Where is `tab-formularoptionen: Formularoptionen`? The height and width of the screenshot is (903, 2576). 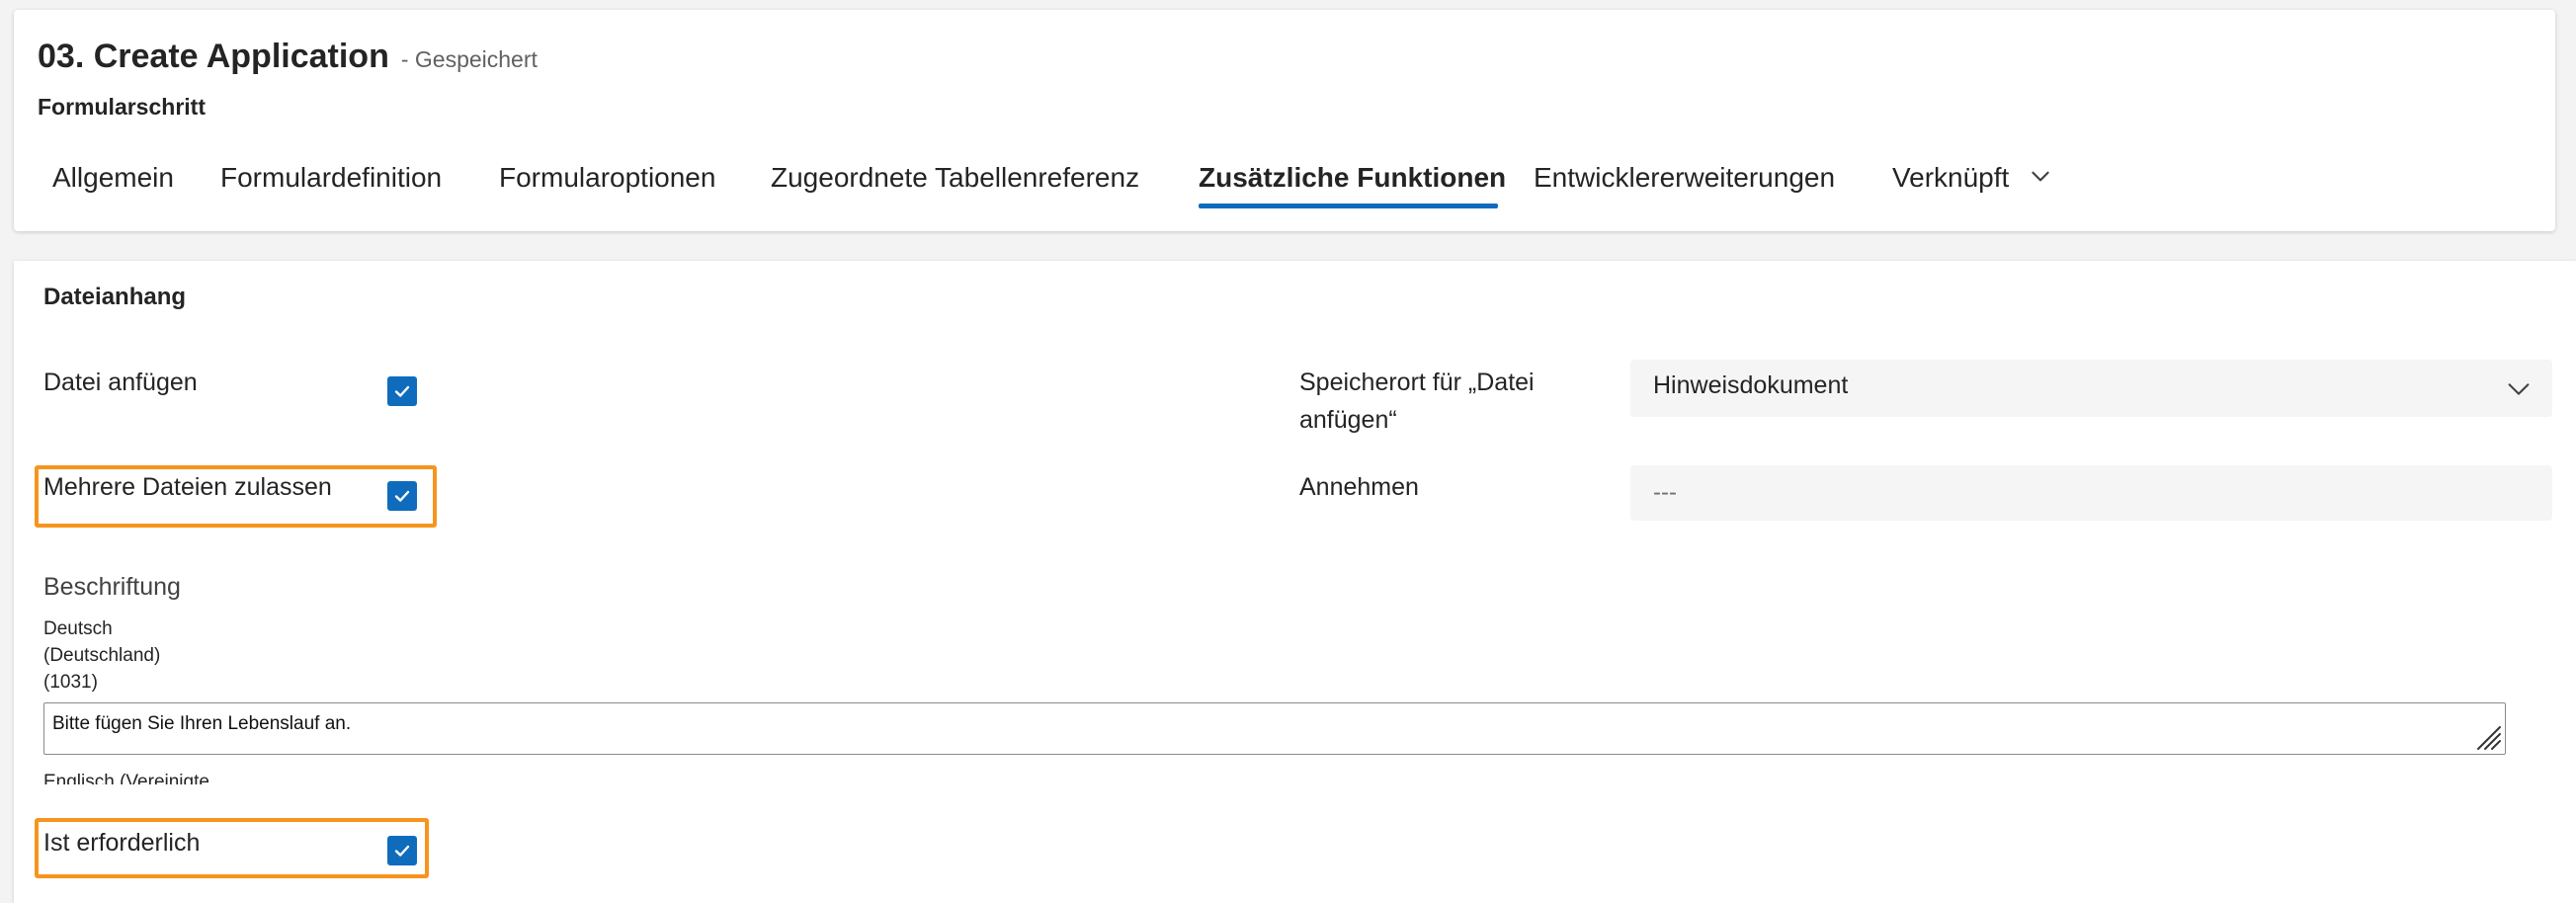 tab-formularoptionen: Formularoptionen is located at coordinates (607, 178).